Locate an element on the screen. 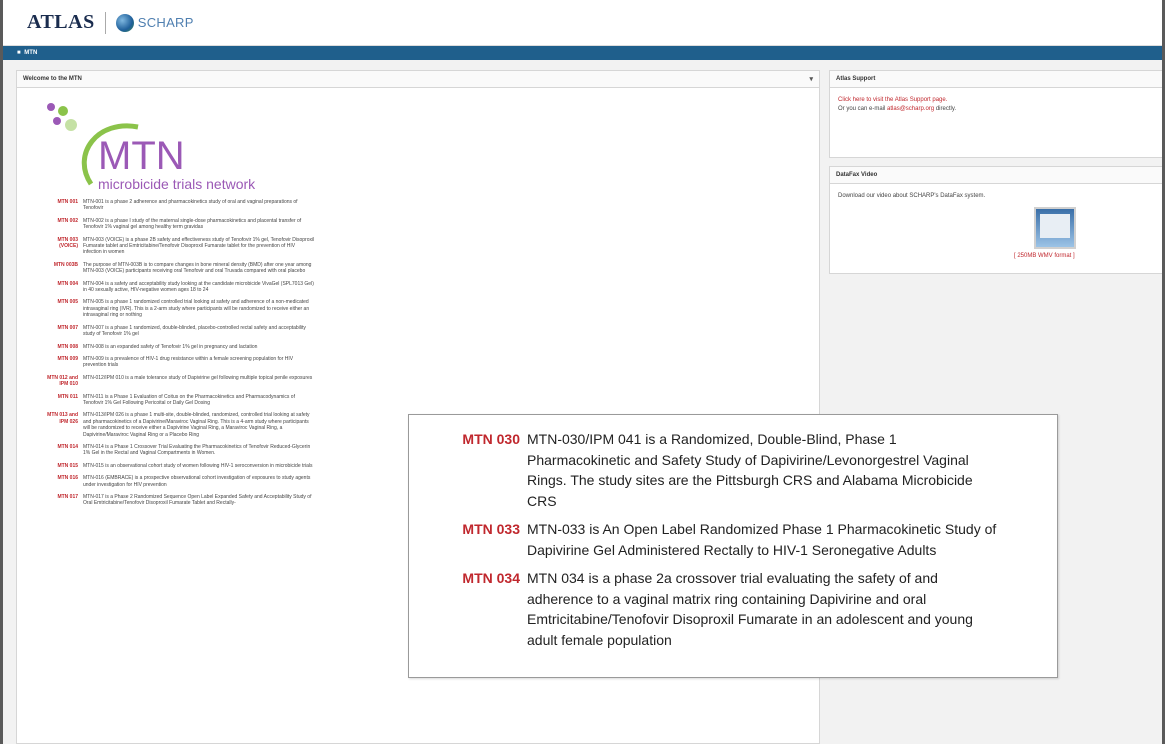 This screenshot has width=1165, height=744. study-code: MTN 011 is located at coordinates (52, 400).